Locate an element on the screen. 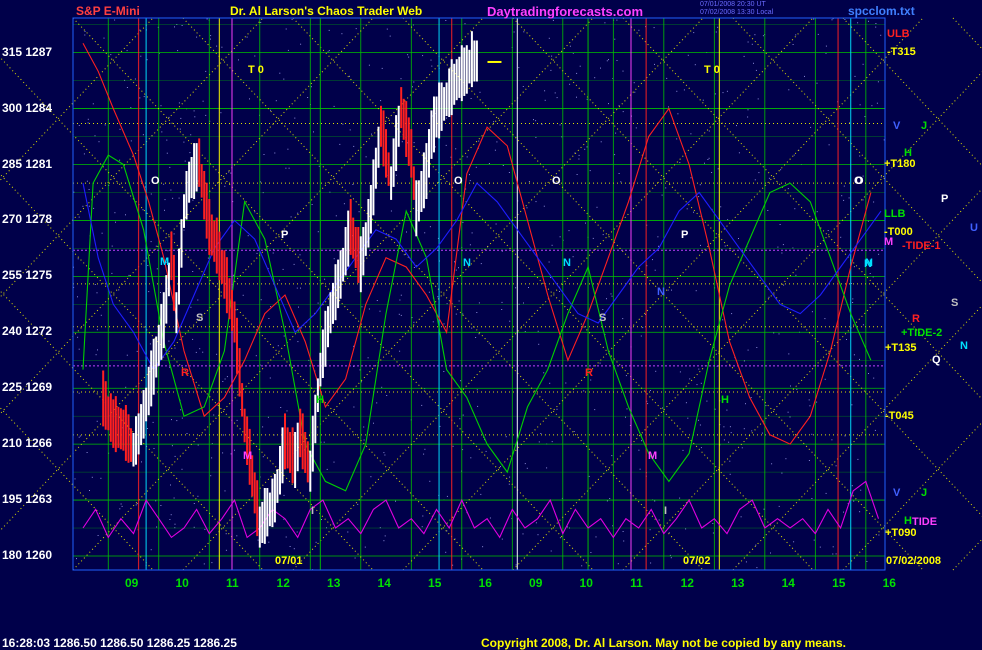 The width and height of the screenshot is (982, 650). right-label: N is located at coordinates (964, 346).